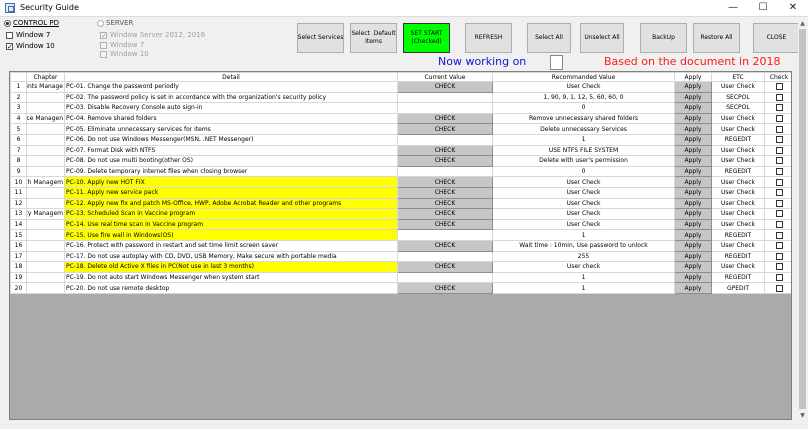 The height and width of the screenshot is (429, 808). What do you see at coordinates (583, 77) in the screenshot?
I see `column-header-recommended-value: Recommanded Value` at bounding box center [583, 77].